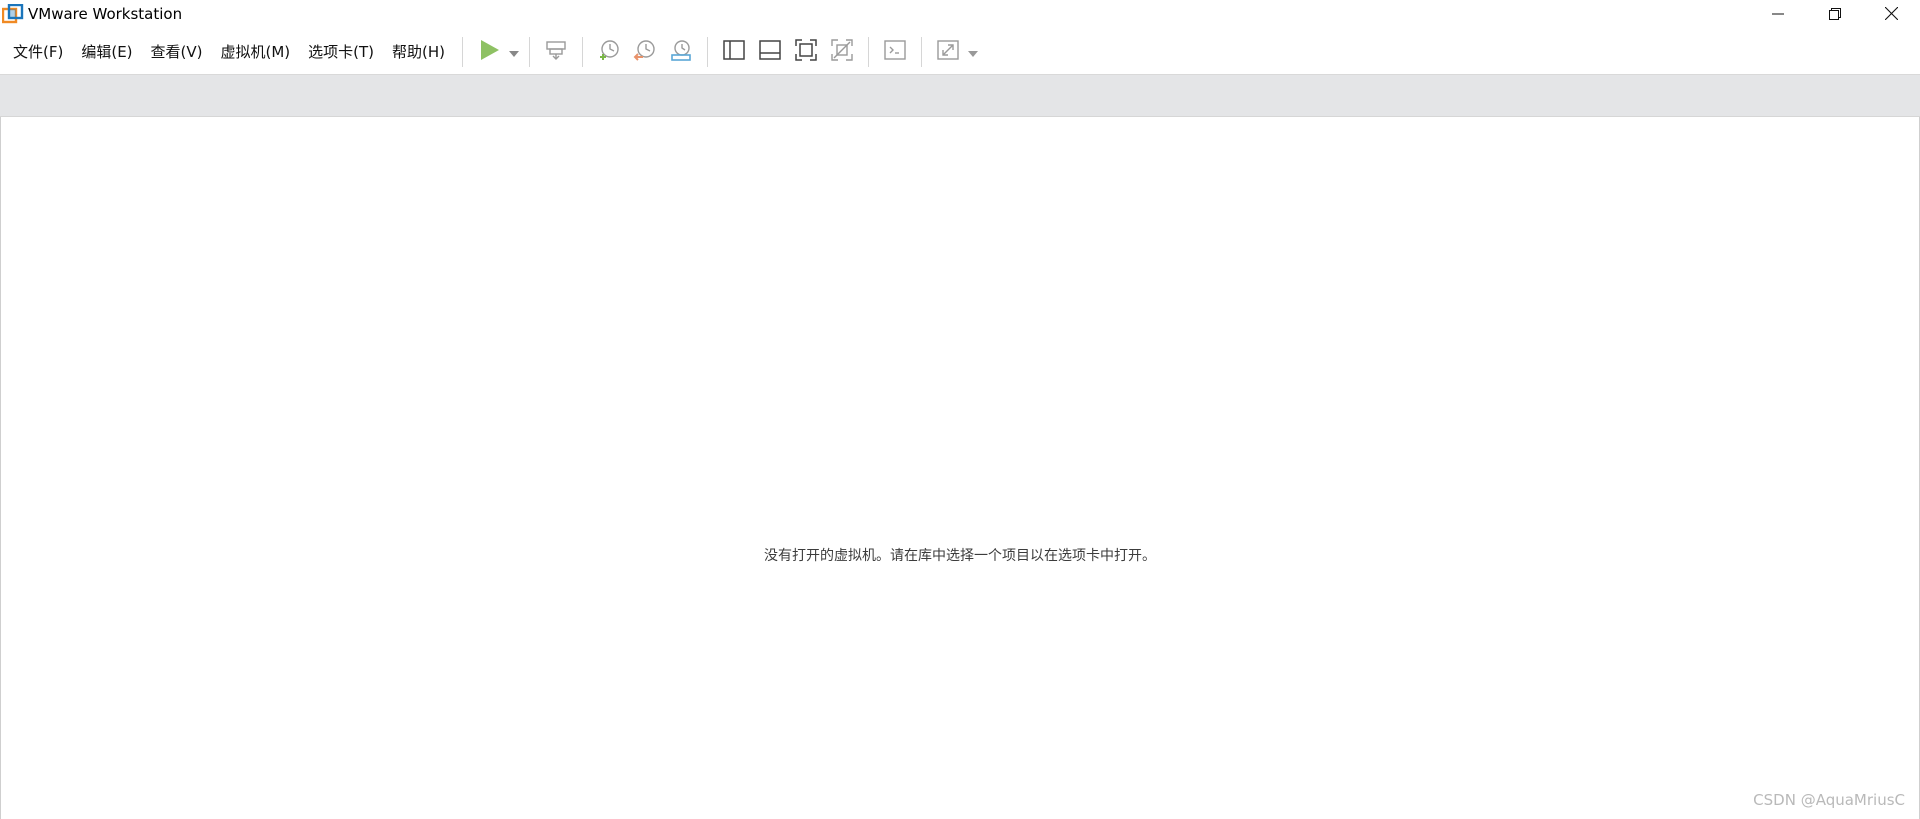 The height and width of the screenshot is (819, 1920). I want to click on show-library-button, so click(734, 52).